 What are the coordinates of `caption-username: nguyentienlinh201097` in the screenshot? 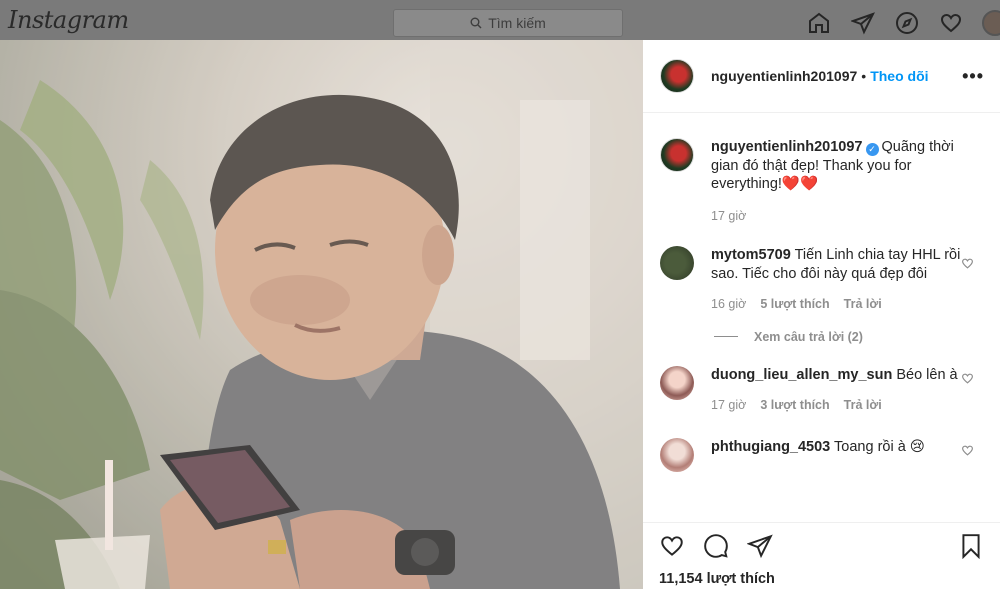 It's located at (787, 147).